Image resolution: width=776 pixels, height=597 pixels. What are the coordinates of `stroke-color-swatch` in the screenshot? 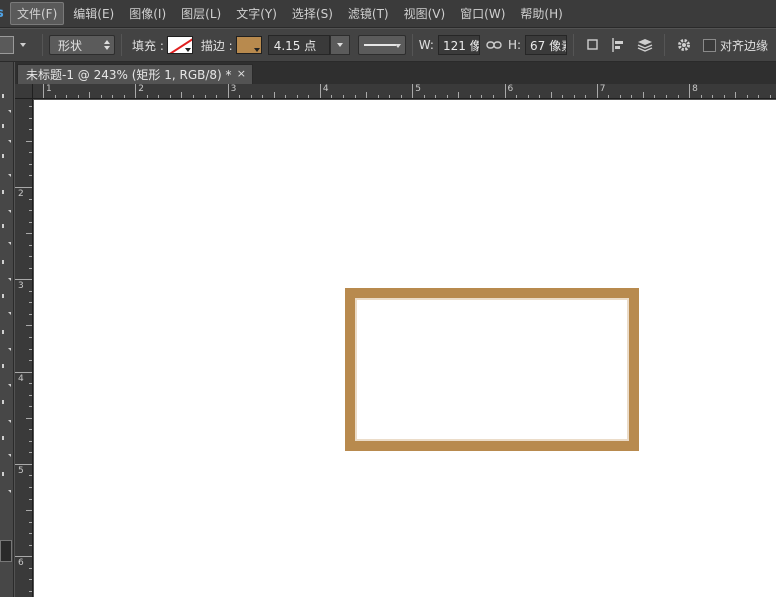 It's located at (248, 45).